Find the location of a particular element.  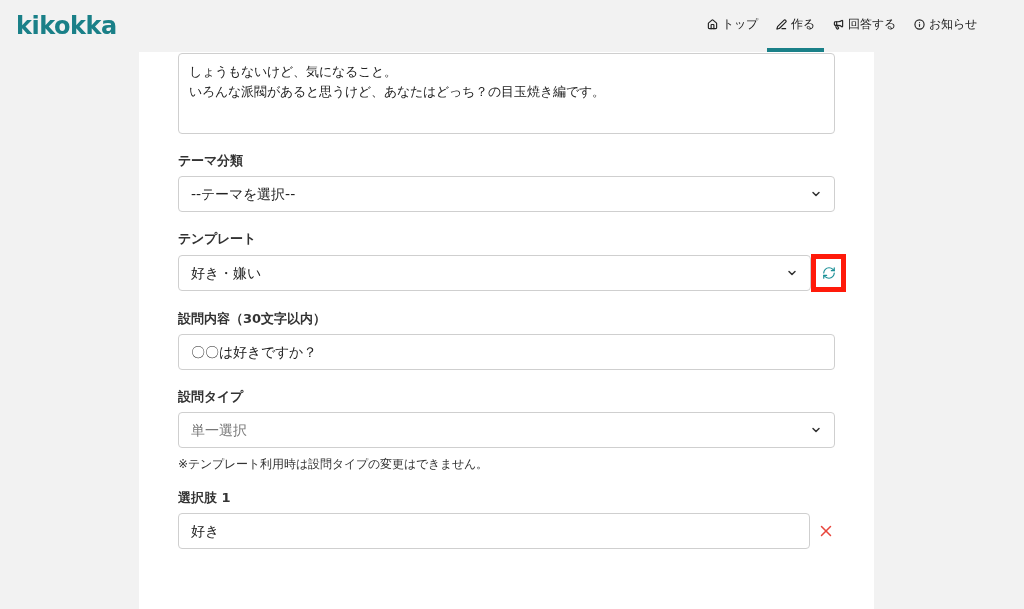

refresh-button is located at coordinates (828, 273).